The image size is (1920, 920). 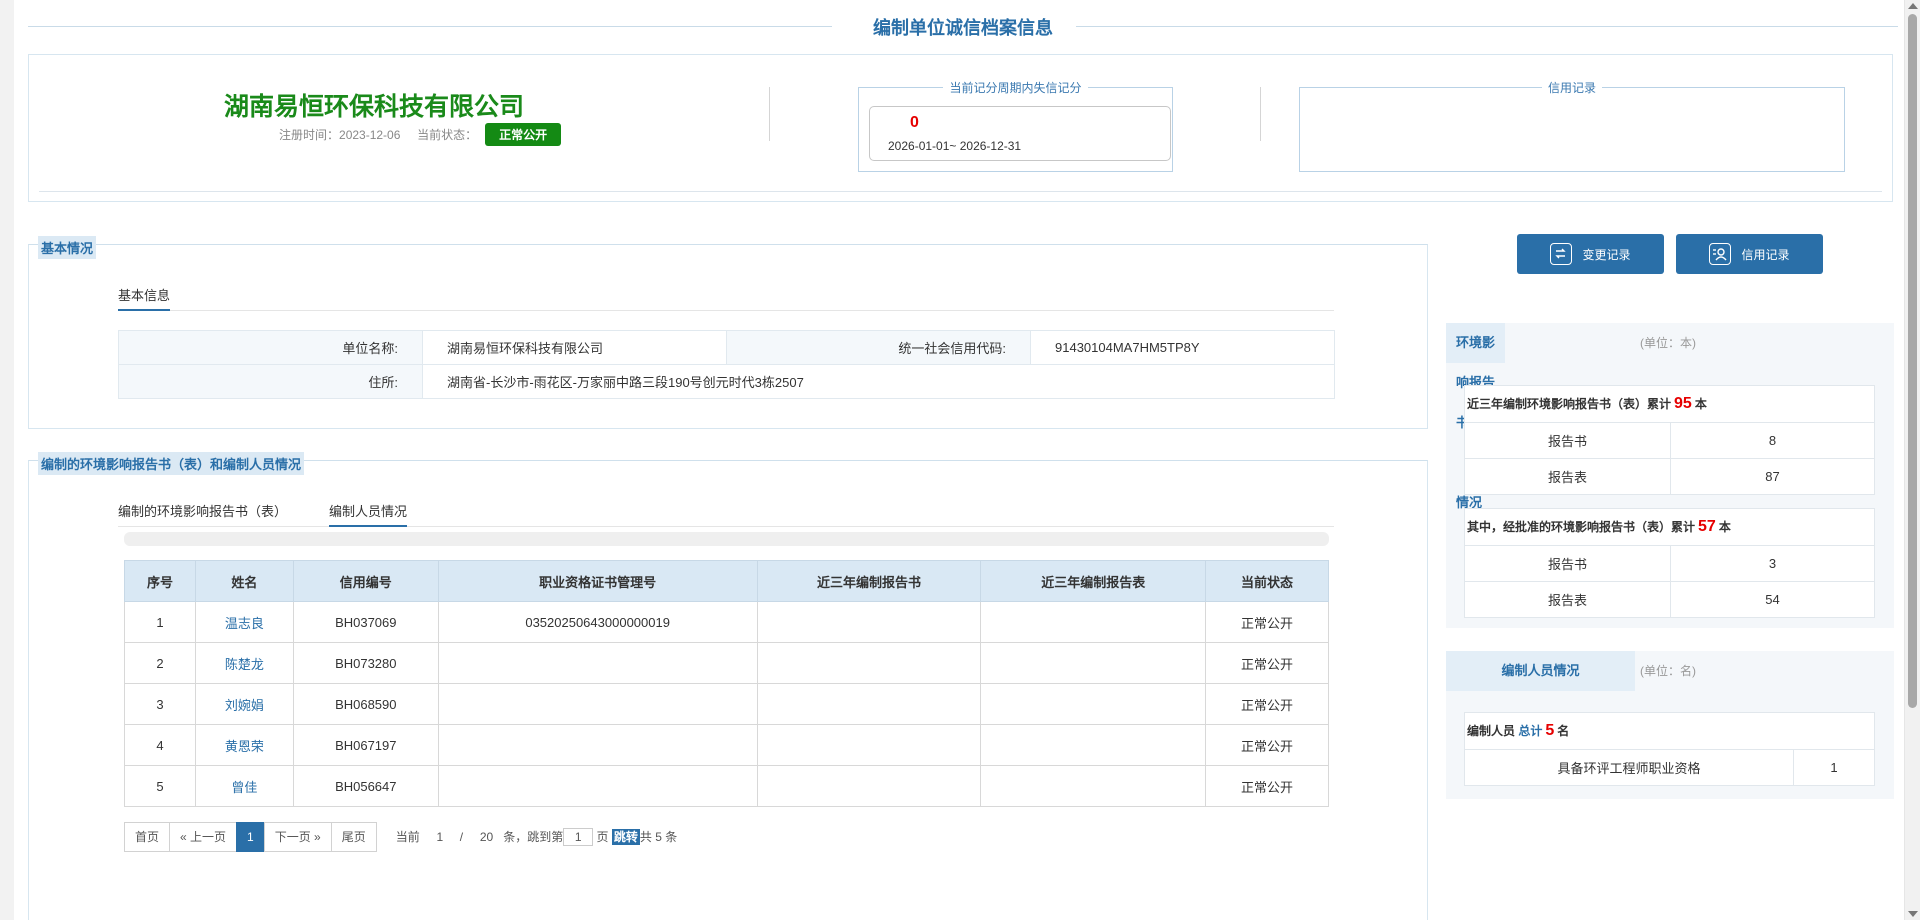 I want to click on row-credit-code: BH068590, so click(x=365, y=704).